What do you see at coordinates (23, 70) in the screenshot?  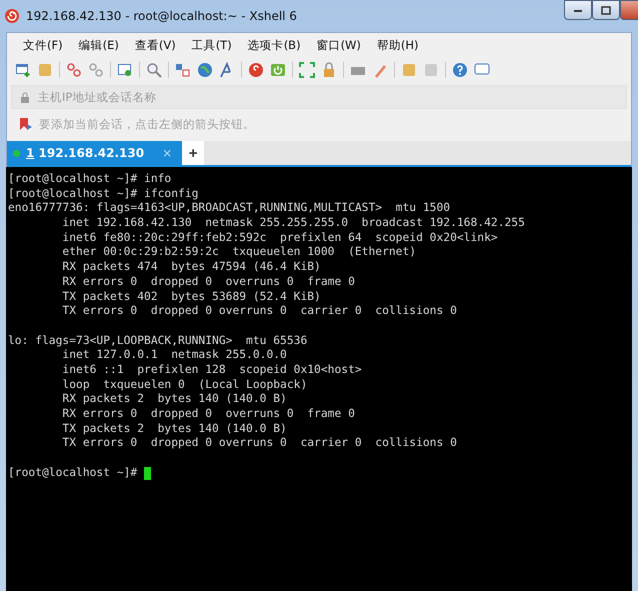 I see `new-window-icon` at bounding box center [23, 70].